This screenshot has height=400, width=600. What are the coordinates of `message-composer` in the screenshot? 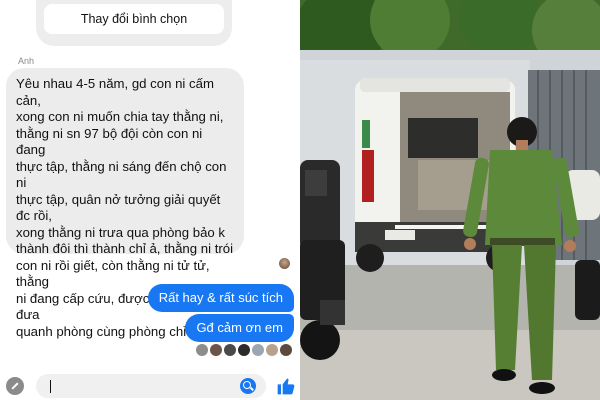 It's located at (150, 386).